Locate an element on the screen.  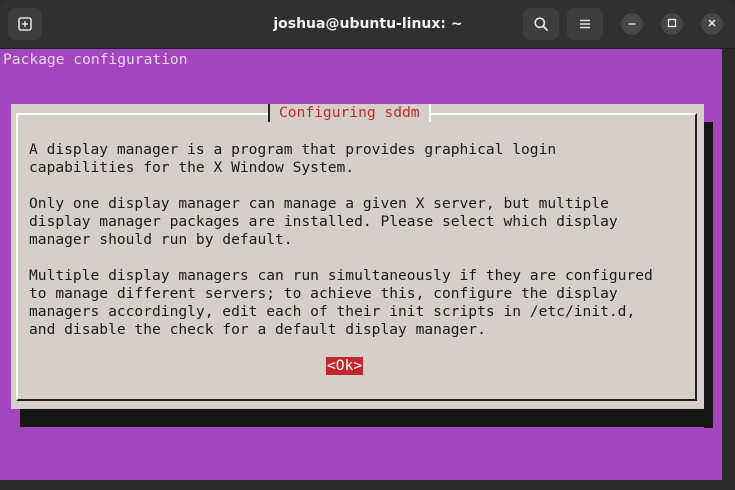
dialog-shadow-bottom is located at coordinates (366, 418).